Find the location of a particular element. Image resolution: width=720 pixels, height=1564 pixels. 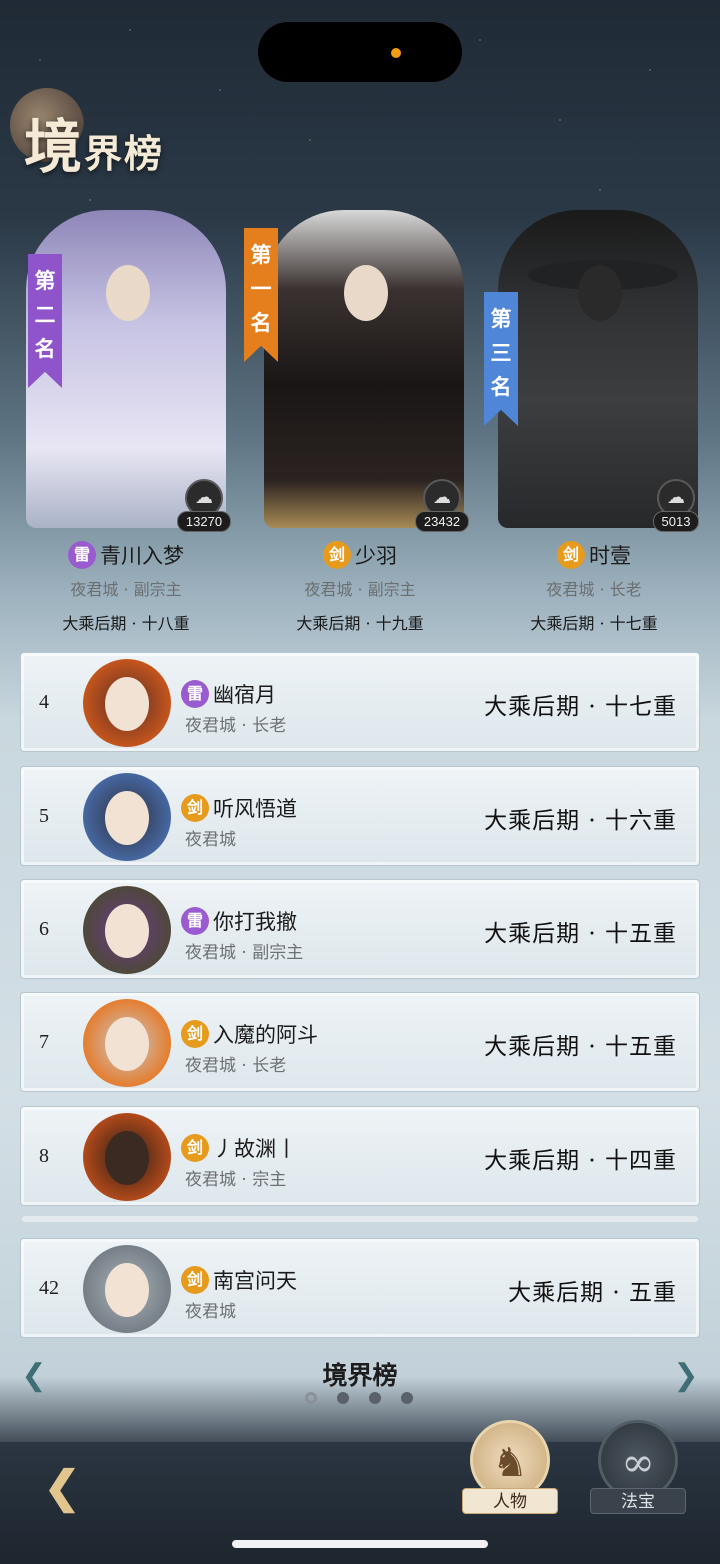

rank-number: 42 is located at coordinates (49, 1288).